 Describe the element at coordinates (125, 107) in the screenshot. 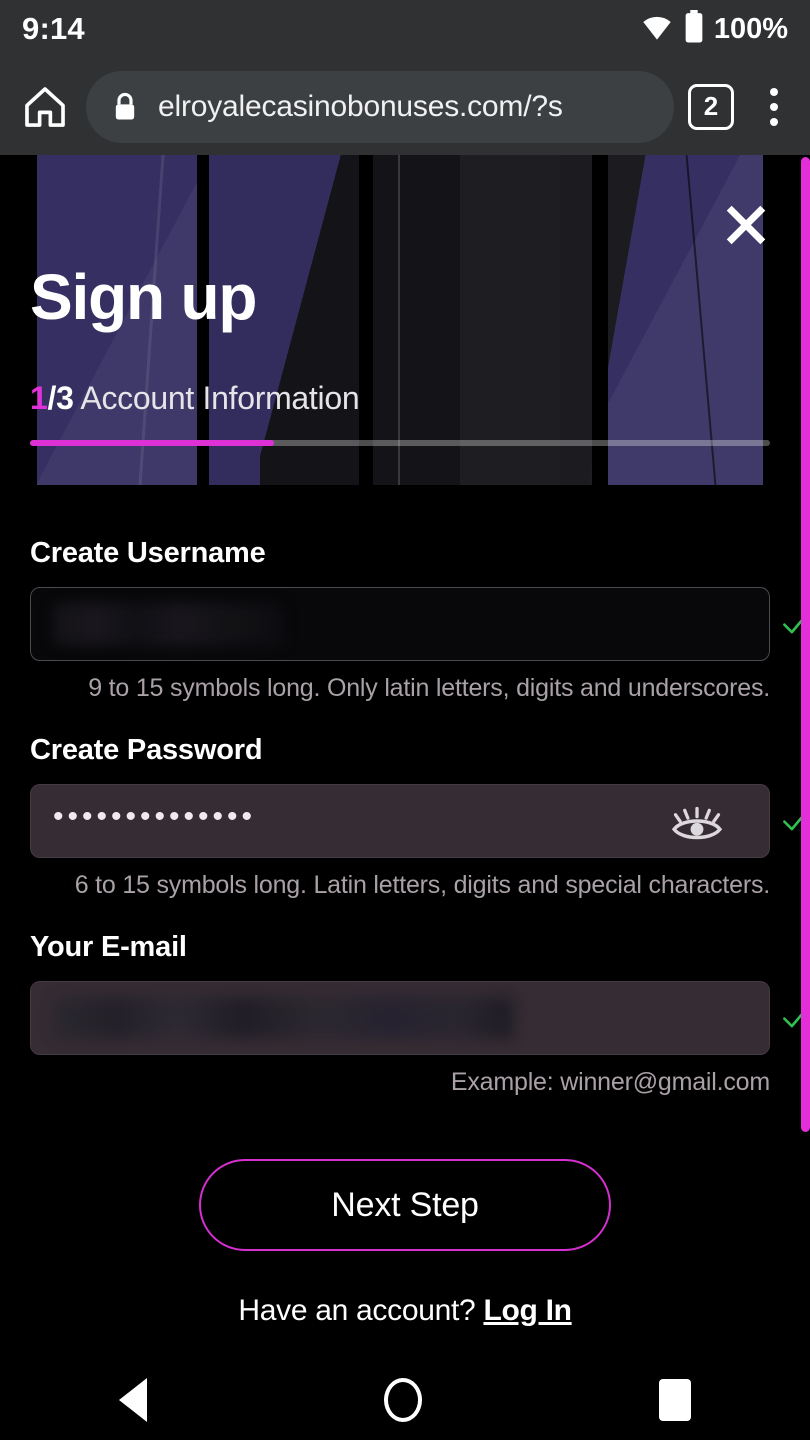

I see `lock-icon` at that location.